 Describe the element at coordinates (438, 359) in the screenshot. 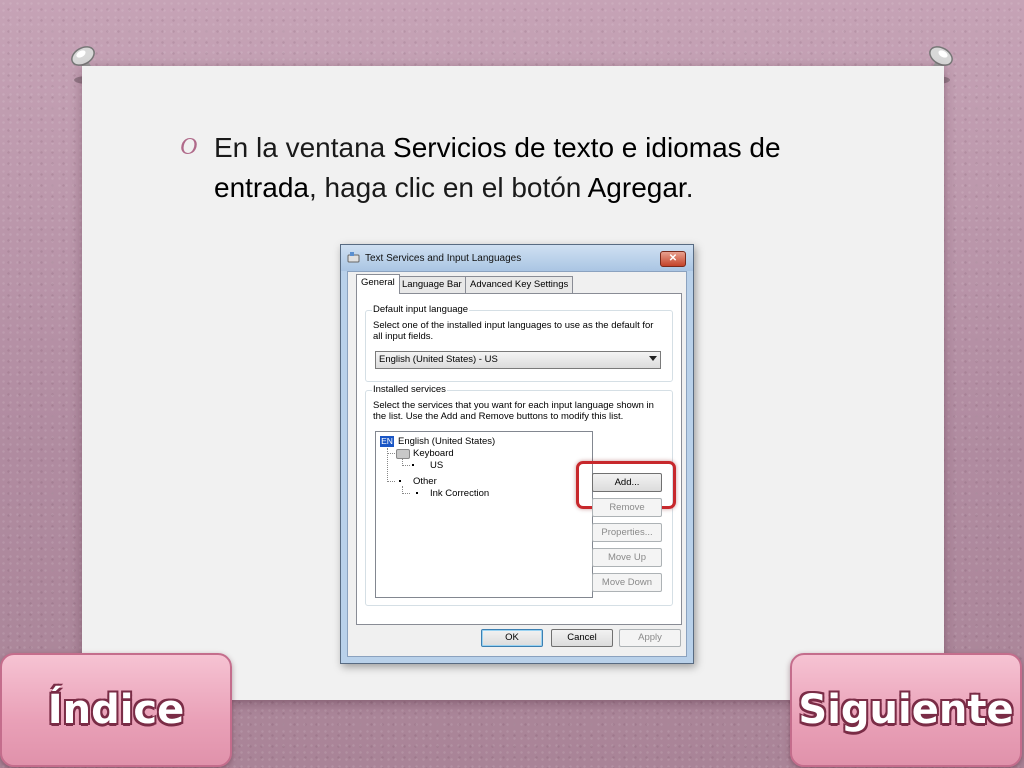

I see `default-language-value: English (United States) - US` at that location.